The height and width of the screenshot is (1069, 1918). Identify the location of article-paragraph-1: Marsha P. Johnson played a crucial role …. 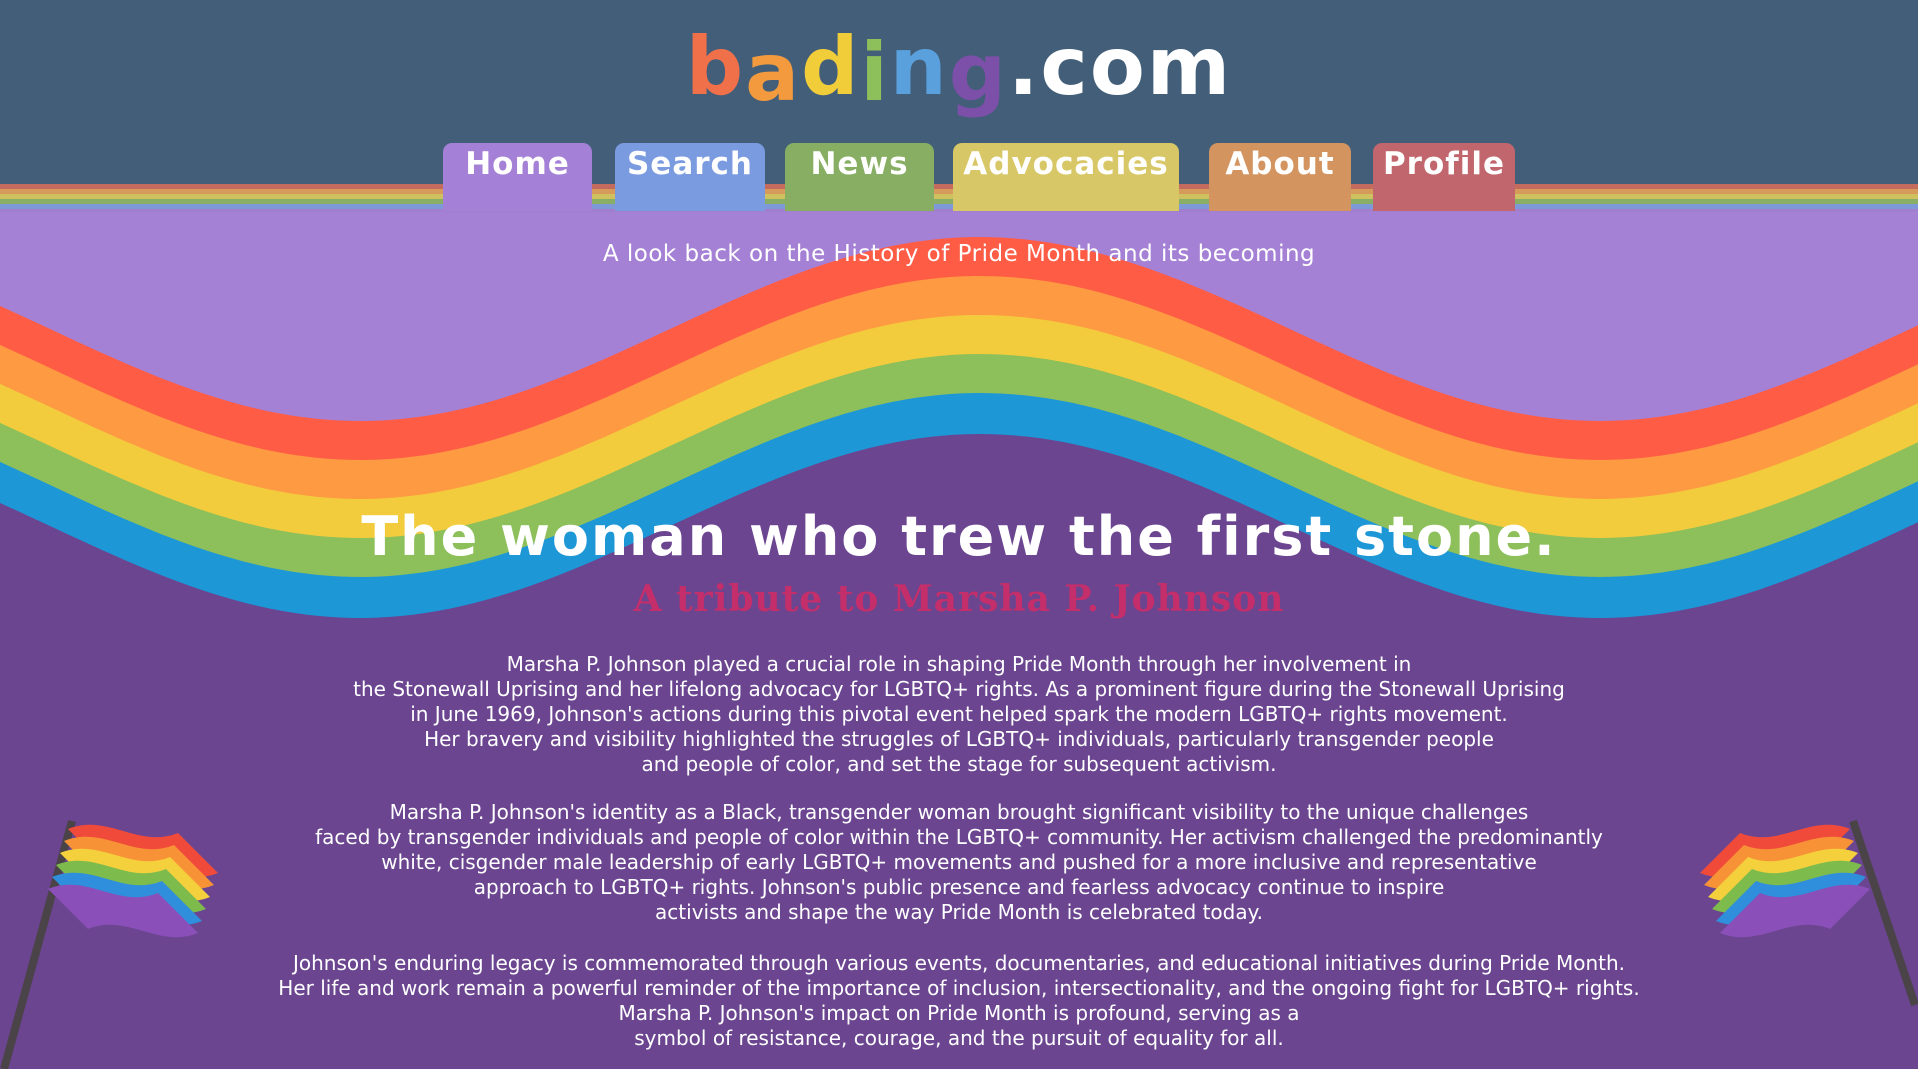
(959, 714).